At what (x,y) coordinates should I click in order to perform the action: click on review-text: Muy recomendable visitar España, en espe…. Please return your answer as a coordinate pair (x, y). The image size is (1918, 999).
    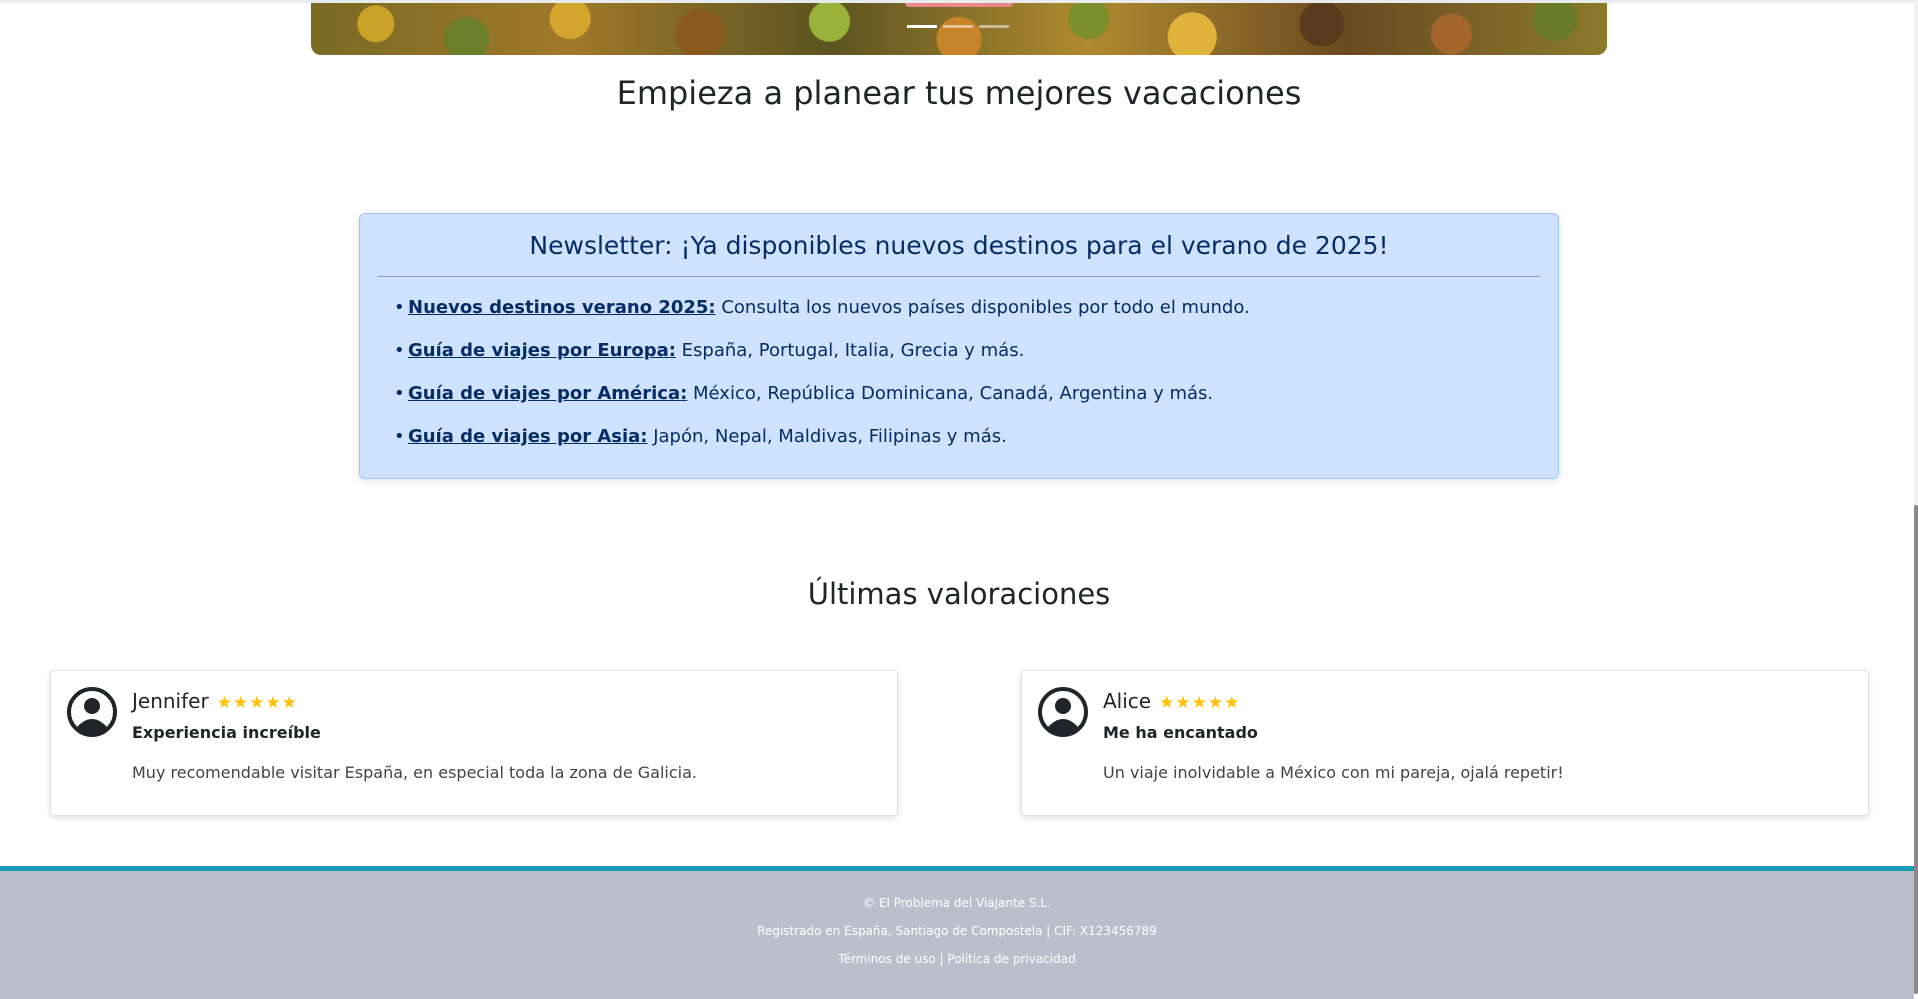
    Looking at the image, I should click on (414, 772).